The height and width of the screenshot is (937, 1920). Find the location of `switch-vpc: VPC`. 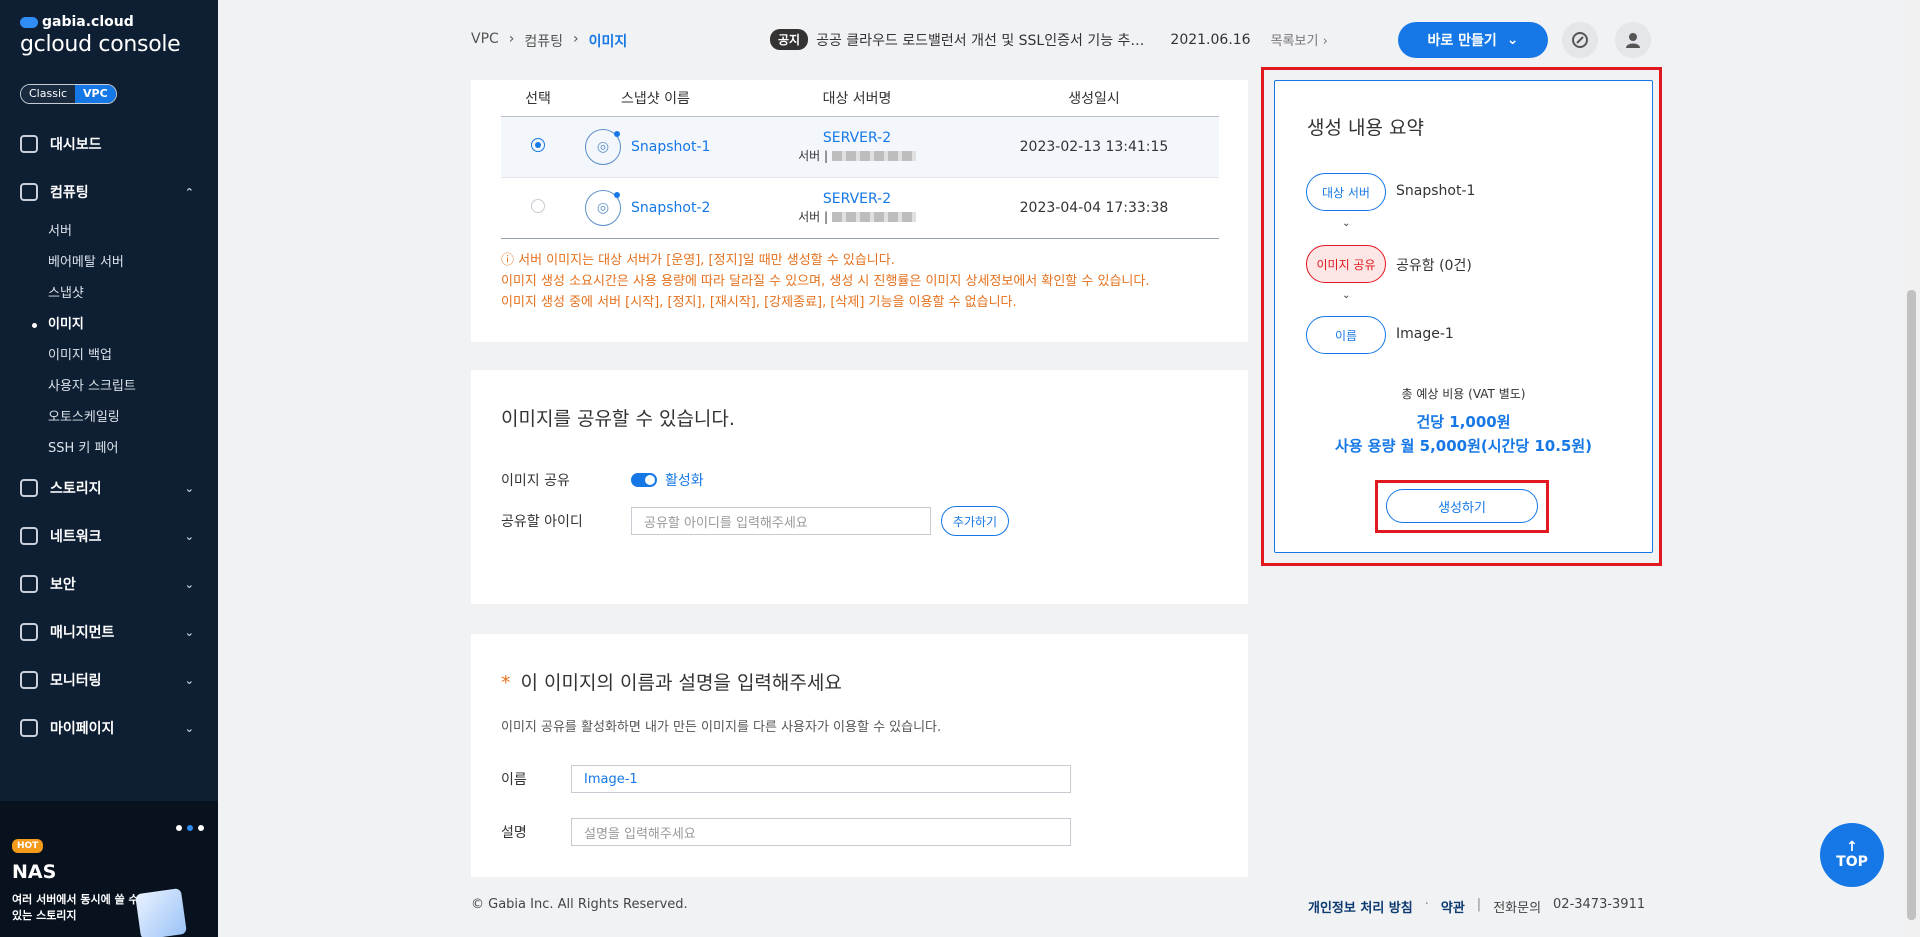

switch-vpc: VPC is located at coordinates (95, 94).